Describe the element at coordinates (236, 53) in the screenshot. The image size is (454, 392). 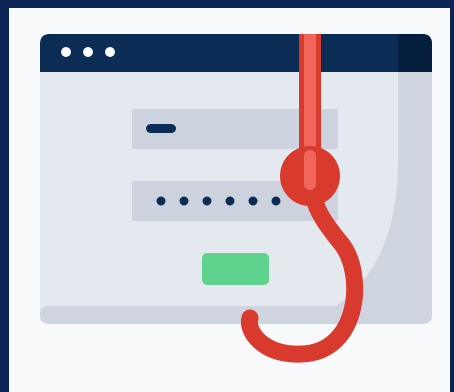
I see `window-title-bar` at that location.